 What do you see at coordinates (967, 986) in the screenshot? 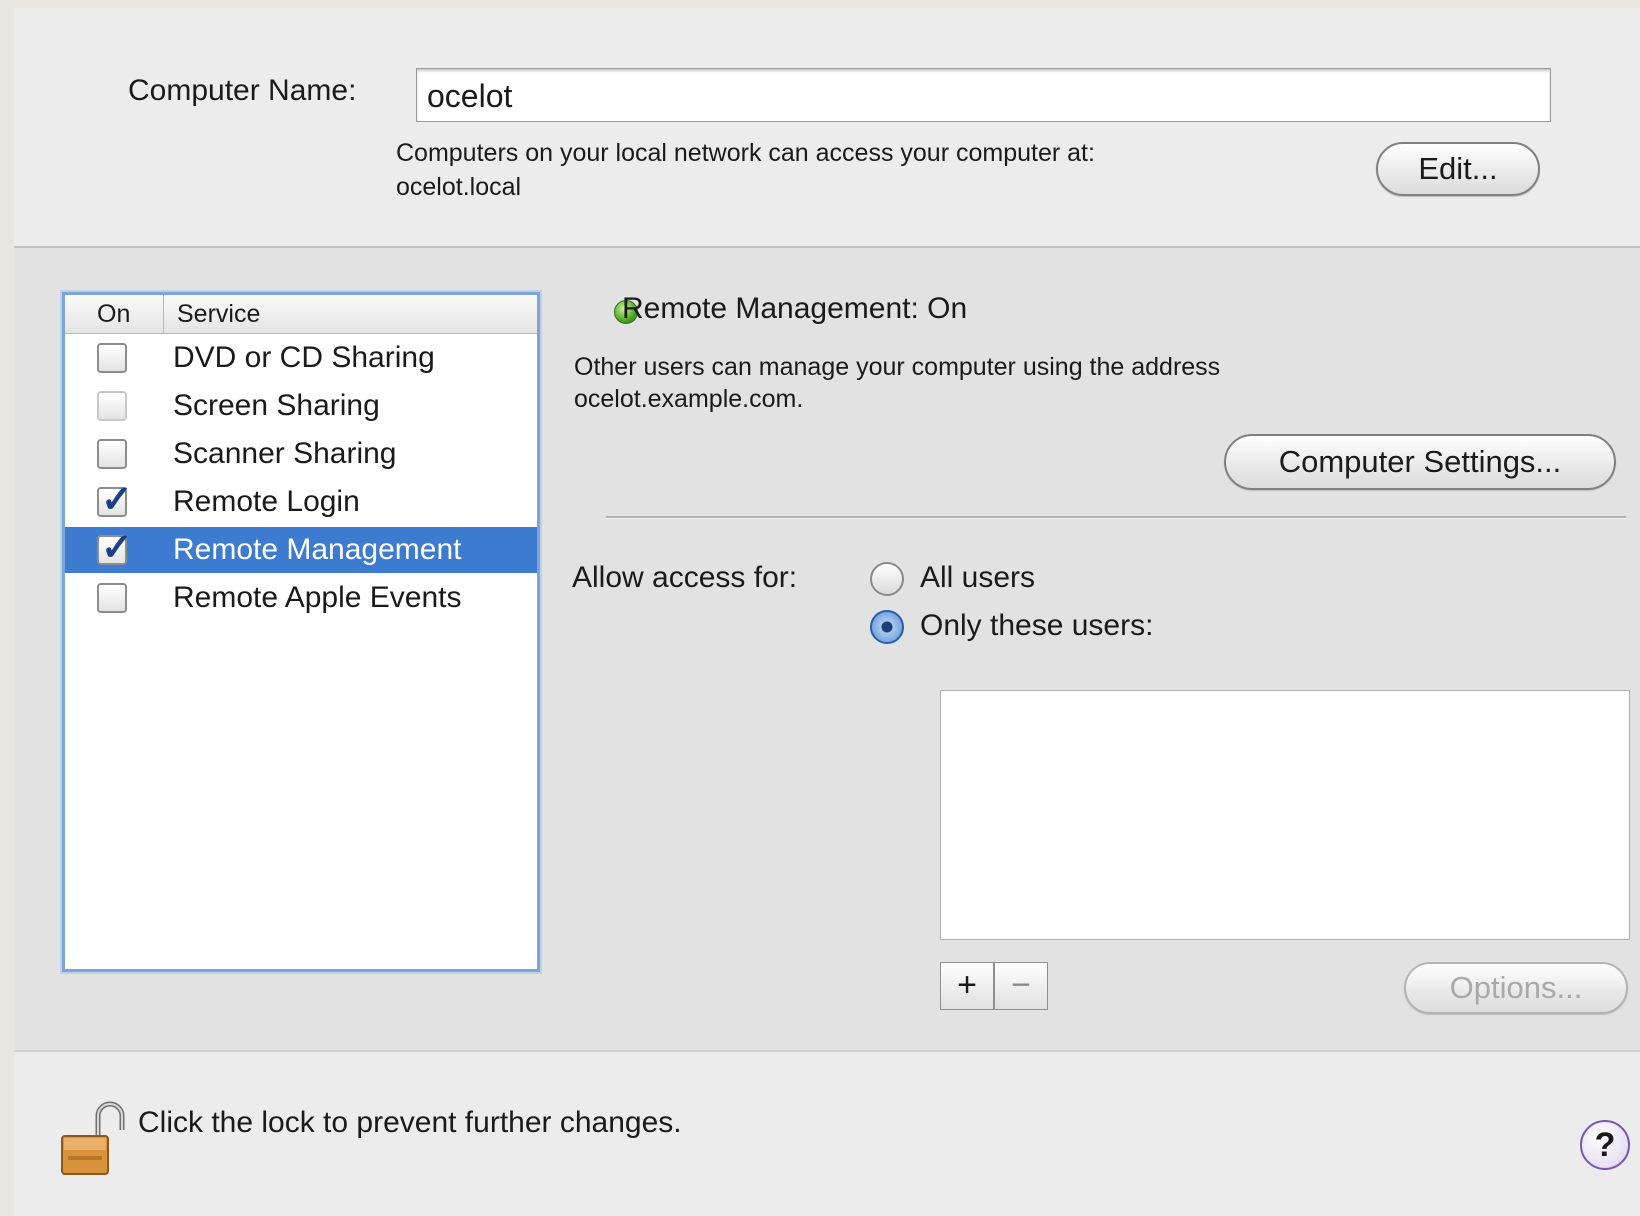
I see `add-user-button: +` at bounding box center [967, 986].